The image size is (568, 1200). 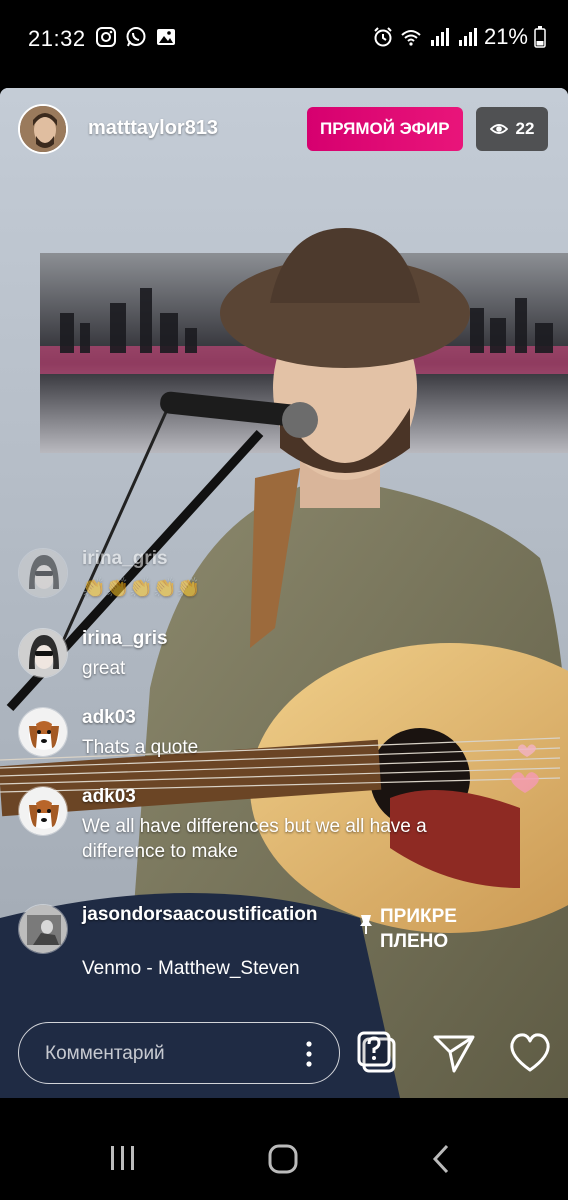 I want to click on pinned-label: ПРИКРЕ ПЛЕНО, so click(x=407, y=929).